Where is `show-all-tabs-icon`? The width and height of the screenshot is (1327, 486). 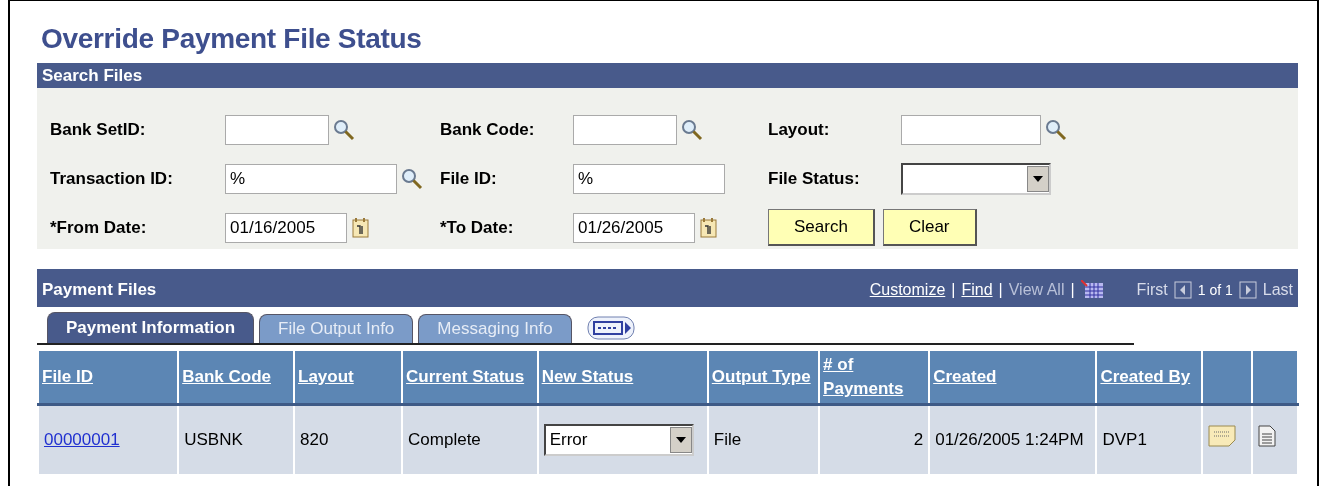
show-all-tabs-icon is located at coordinates (611, 328).